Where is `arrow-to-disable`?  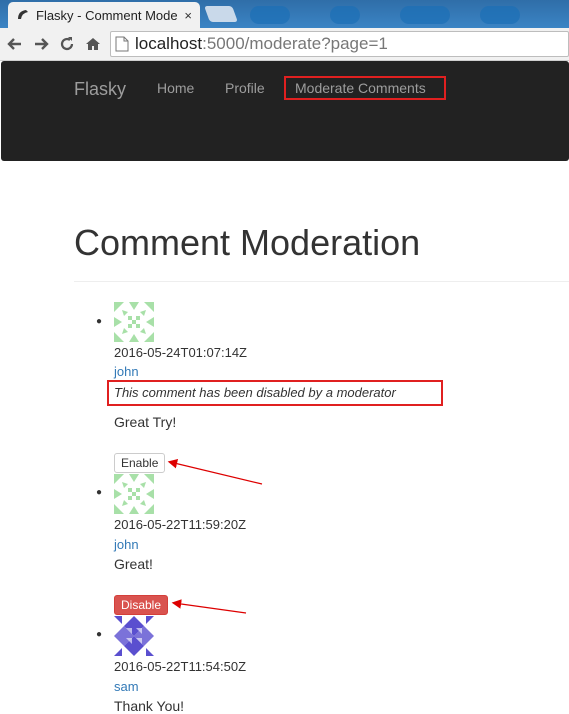 arrow-to-disable is located at coordinates (209, 606).